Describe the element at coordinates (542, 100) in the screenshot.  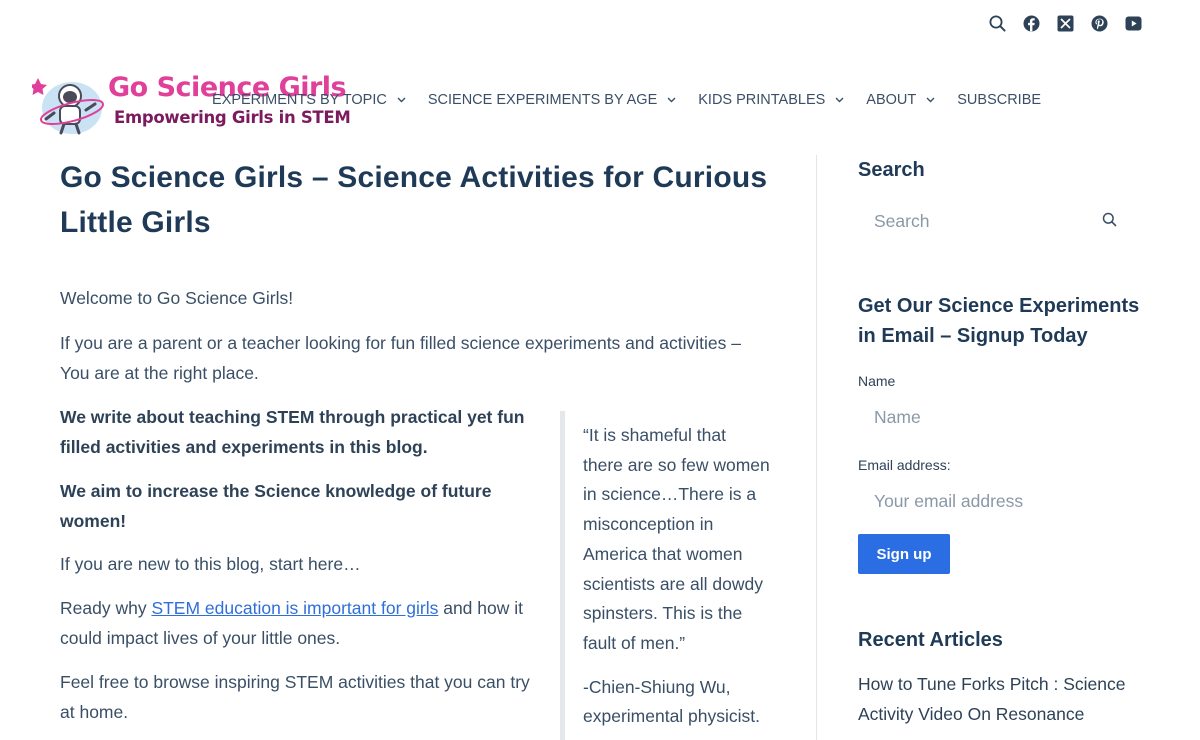
I see `nav-label: SCIENCE EXPERIMENTS BY AGE` at that location.